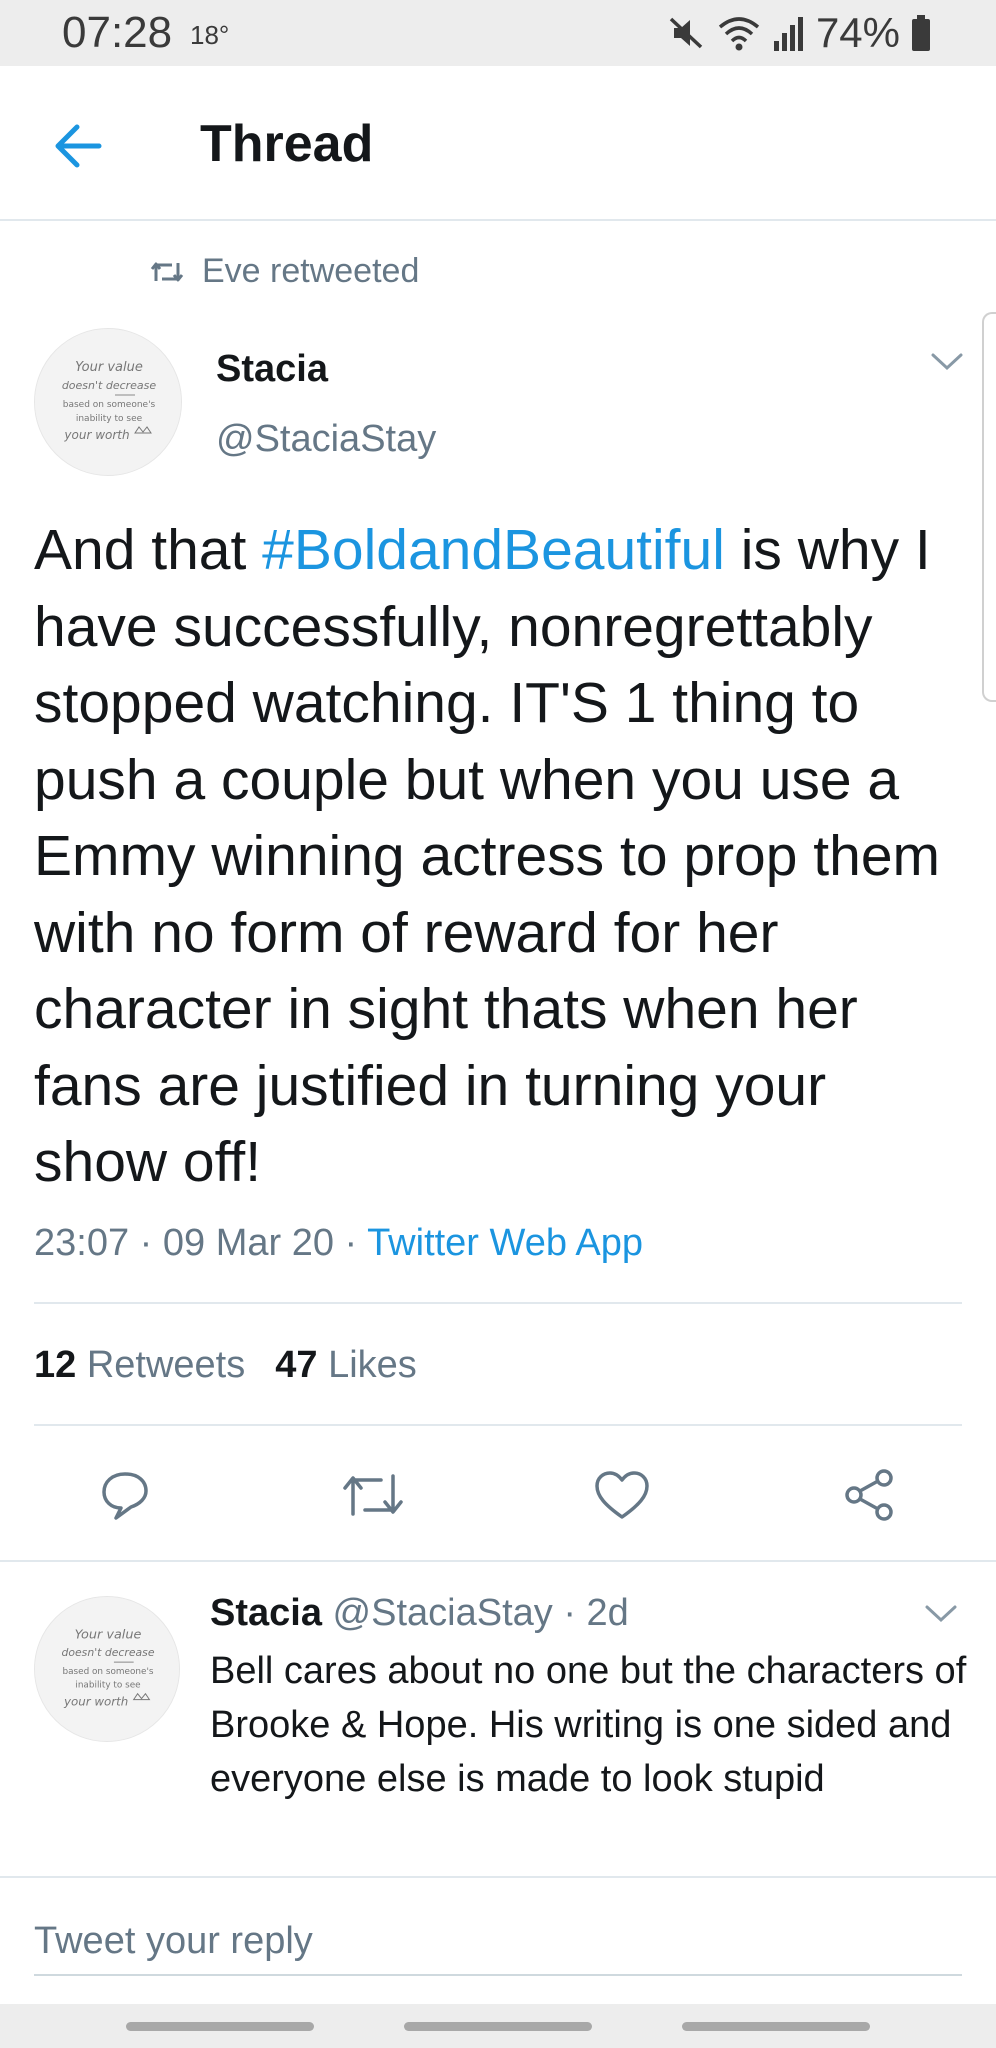 The height and width of the screenshot is (2048, 996). I want to click on tweet-menu-button, so click(947, 364).